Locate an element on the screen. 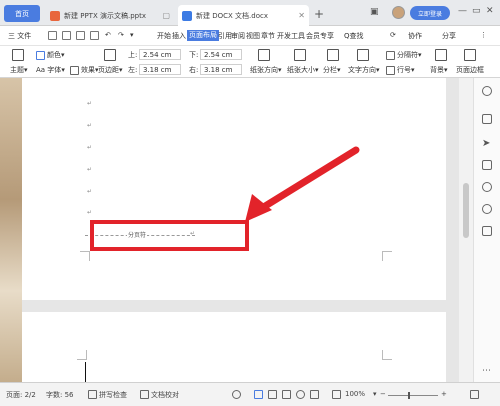 This screenshot has width=500, height=406. status-bar: 页面: 2/2 字数: 56 拼写检查 文档校对 100% ▾ − + is located at coordinates (250, 394).